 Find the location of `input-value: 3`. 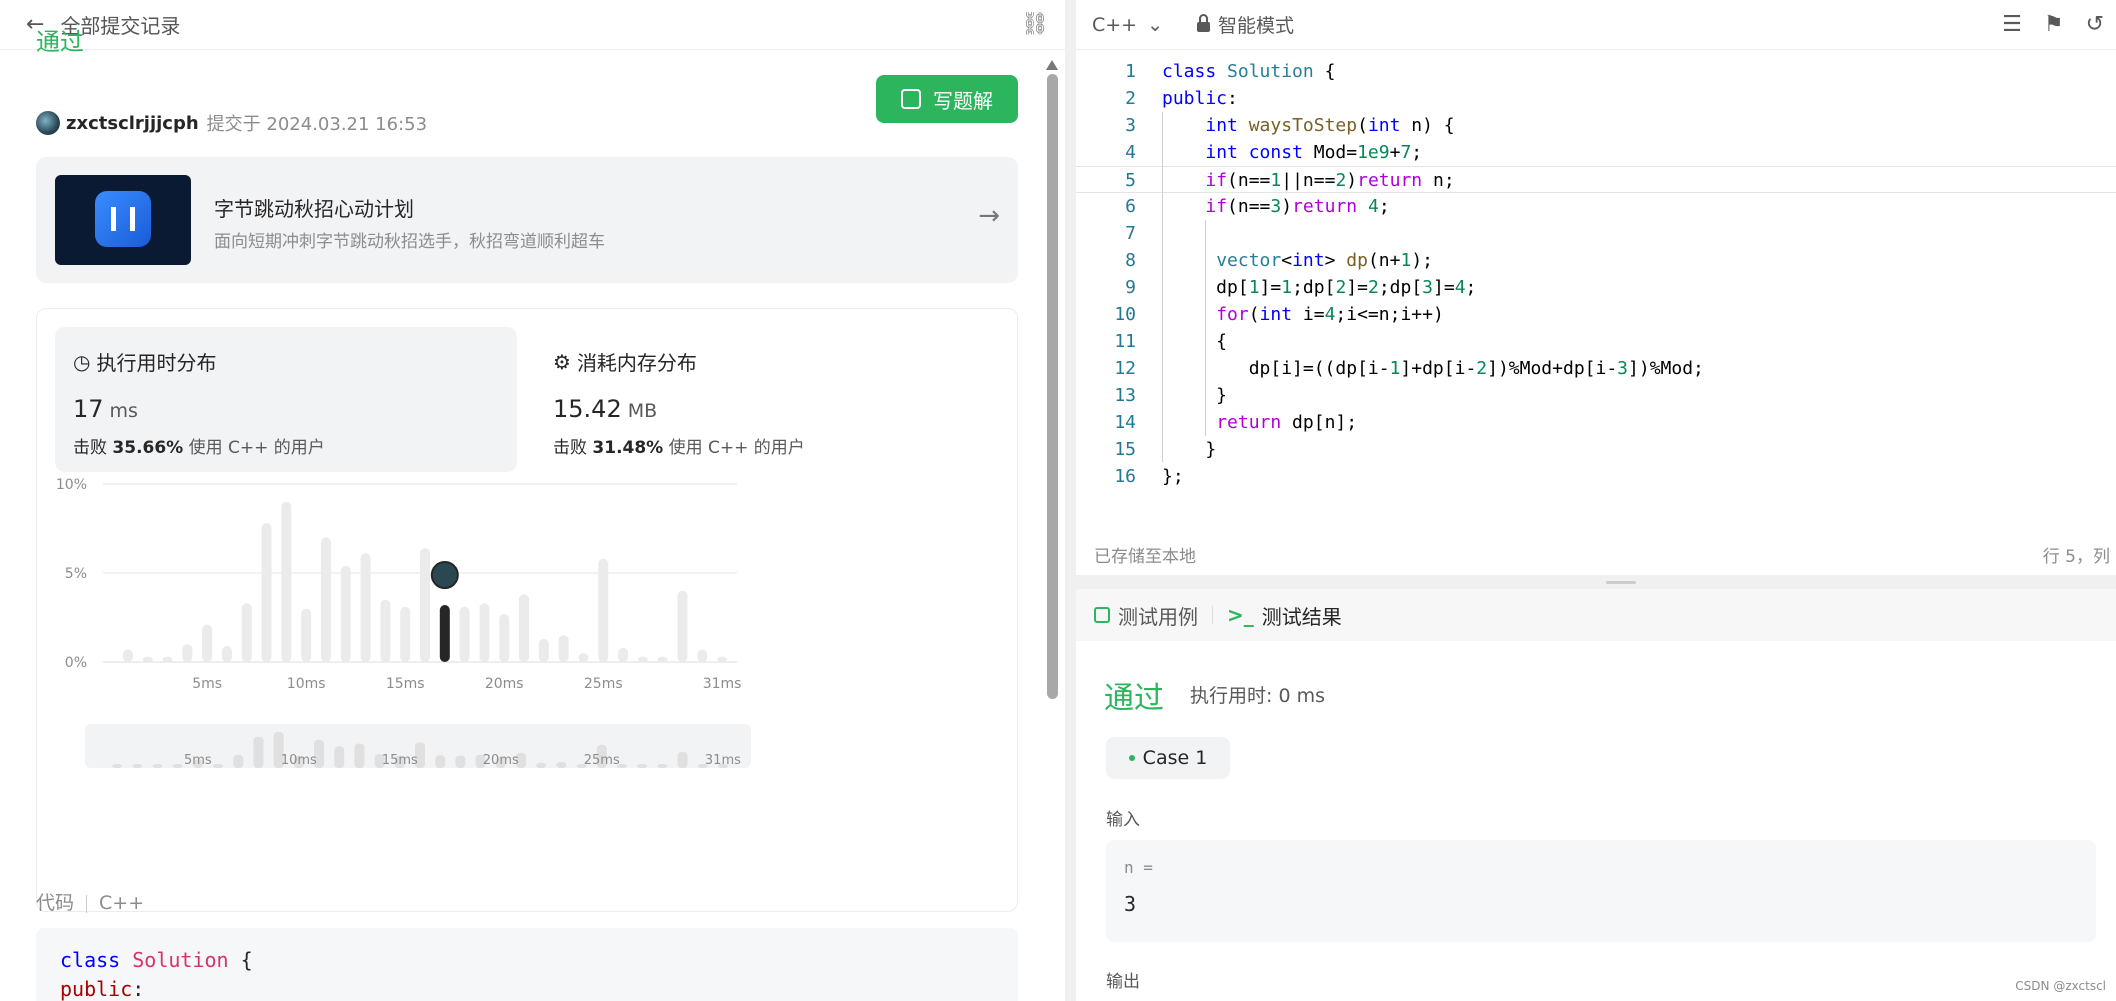

input-value: 3 is located at coordinates (1130, 904).